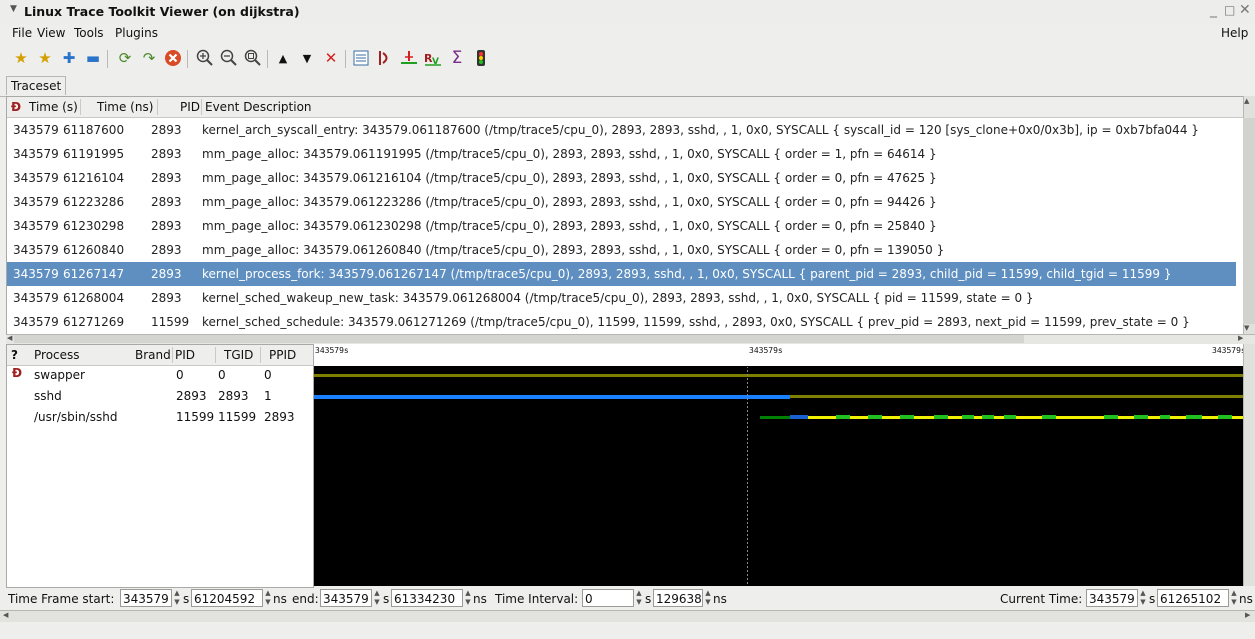  I want to click on menu-file: File, so click(22, 33).